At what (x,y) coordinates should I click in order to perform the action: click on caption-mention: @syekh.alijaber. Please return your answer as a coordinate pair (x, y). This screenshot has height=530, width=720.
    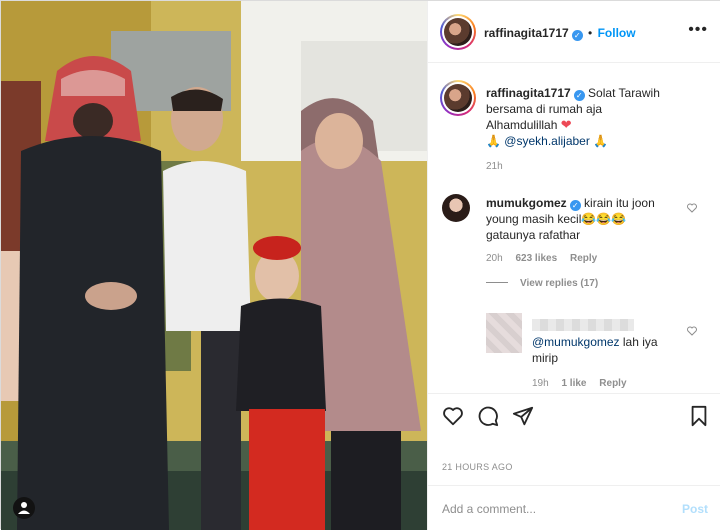
    Looking at the image, I should click on (547, 141).